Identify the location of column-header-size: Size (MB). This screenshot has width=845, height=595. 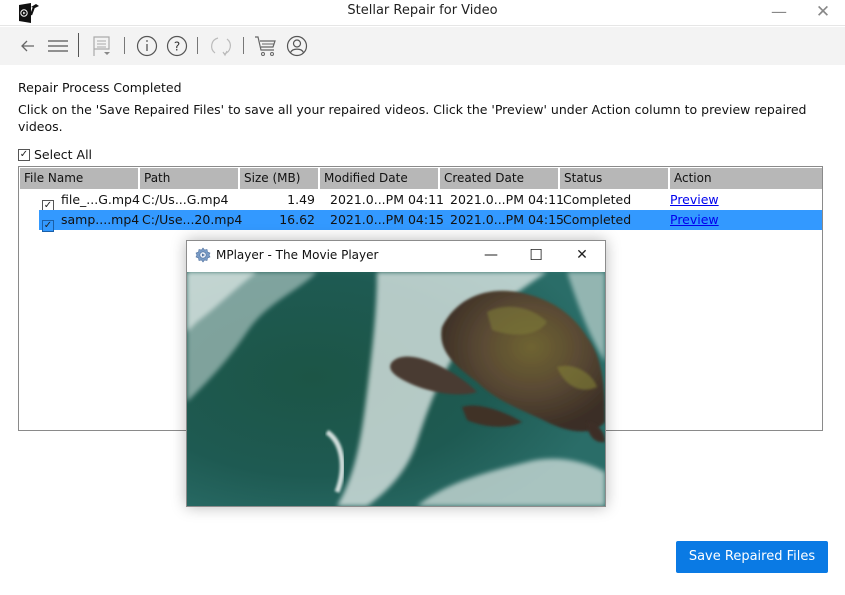
(279, 178).